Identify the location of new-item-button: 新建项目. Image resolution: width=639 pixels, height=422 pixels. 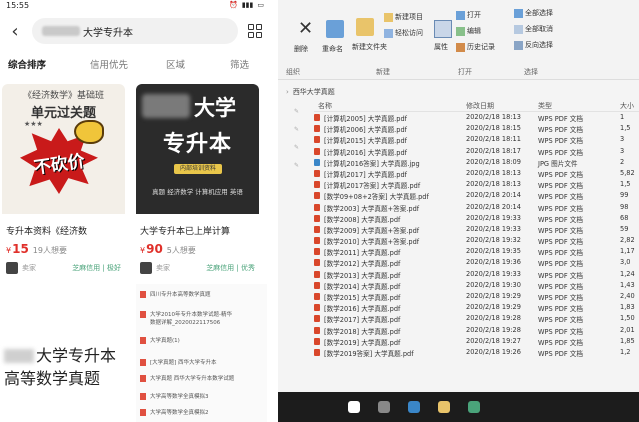
(403, 17).